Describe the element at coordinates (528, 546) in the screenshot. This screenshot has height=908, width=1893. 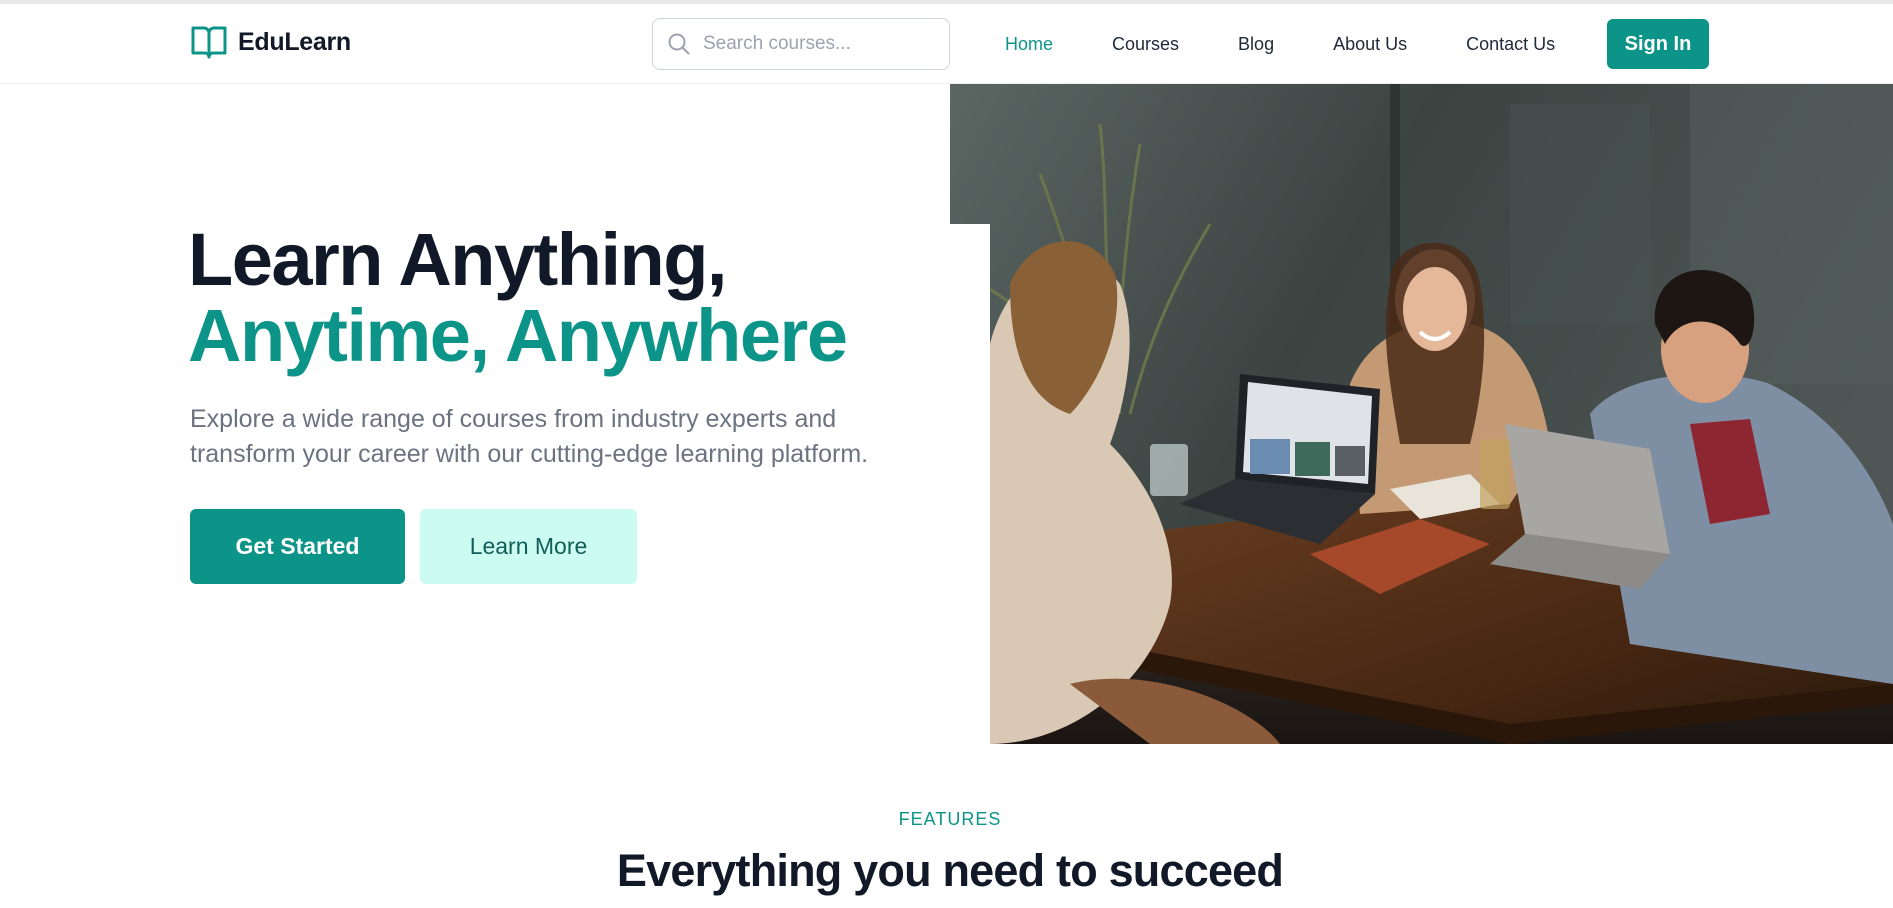
I see `learn-more-button: Learn More` at that location.